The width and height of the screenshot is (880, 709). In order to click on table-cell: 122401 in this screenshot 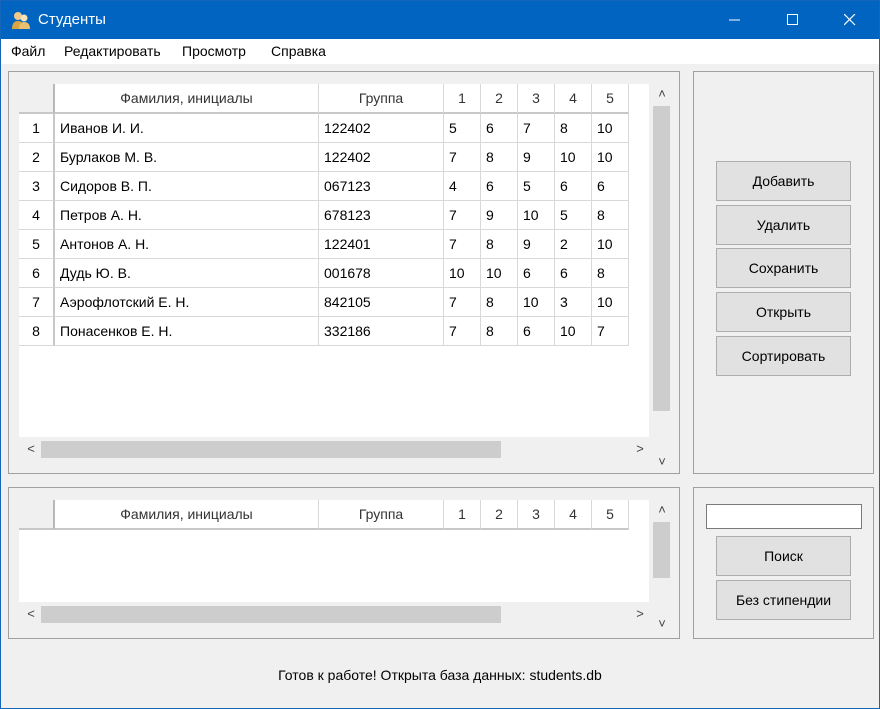, I will do `click(381, 244)`.